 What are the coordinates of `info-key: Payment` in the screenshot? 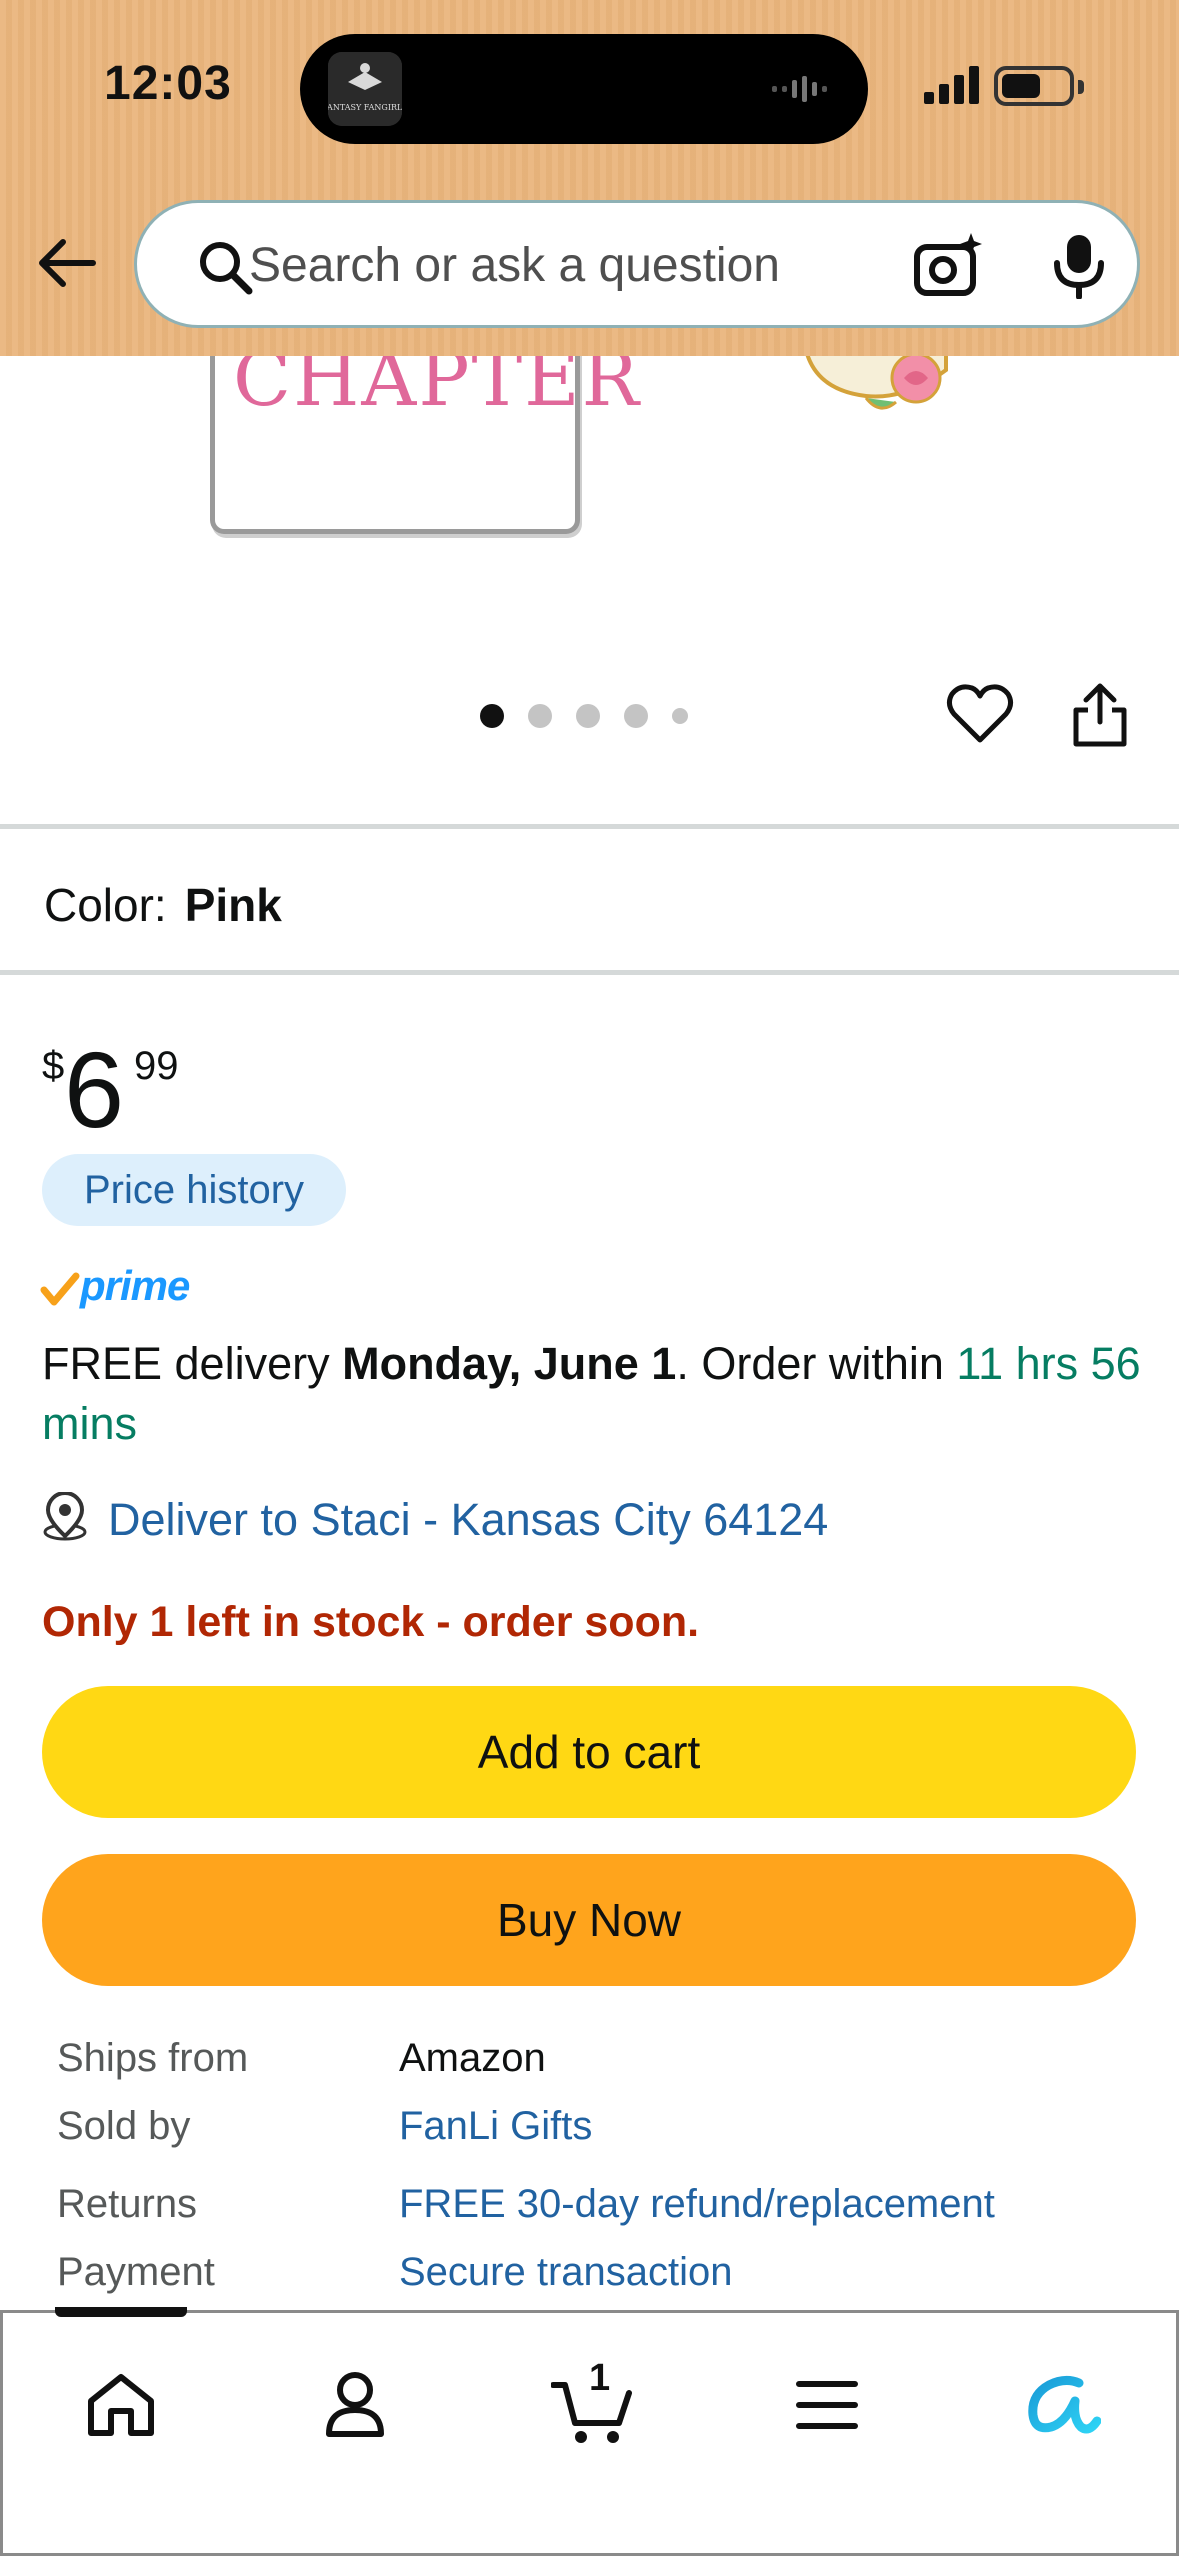 It's located at (136, 2272).